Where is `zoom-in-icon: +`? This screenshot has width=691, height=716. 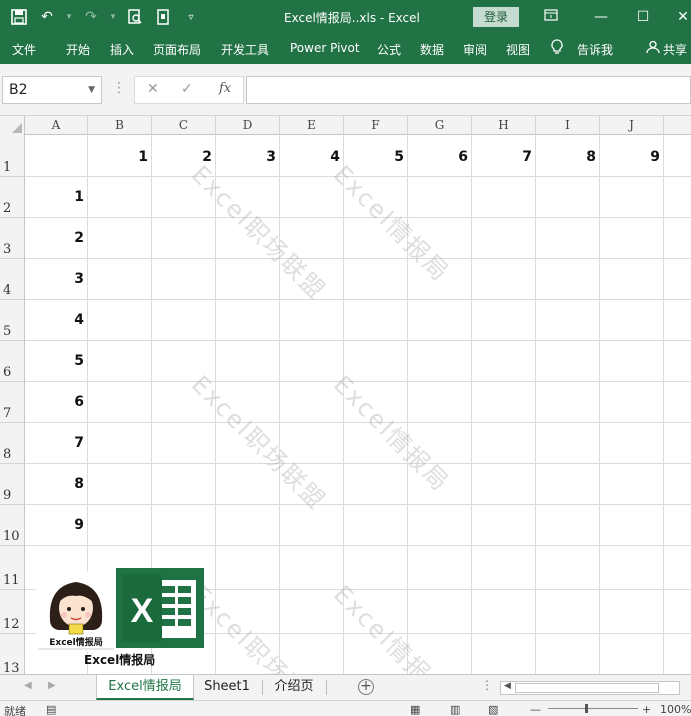
zoom-in-icon: + is located at coordinates (646, 709).